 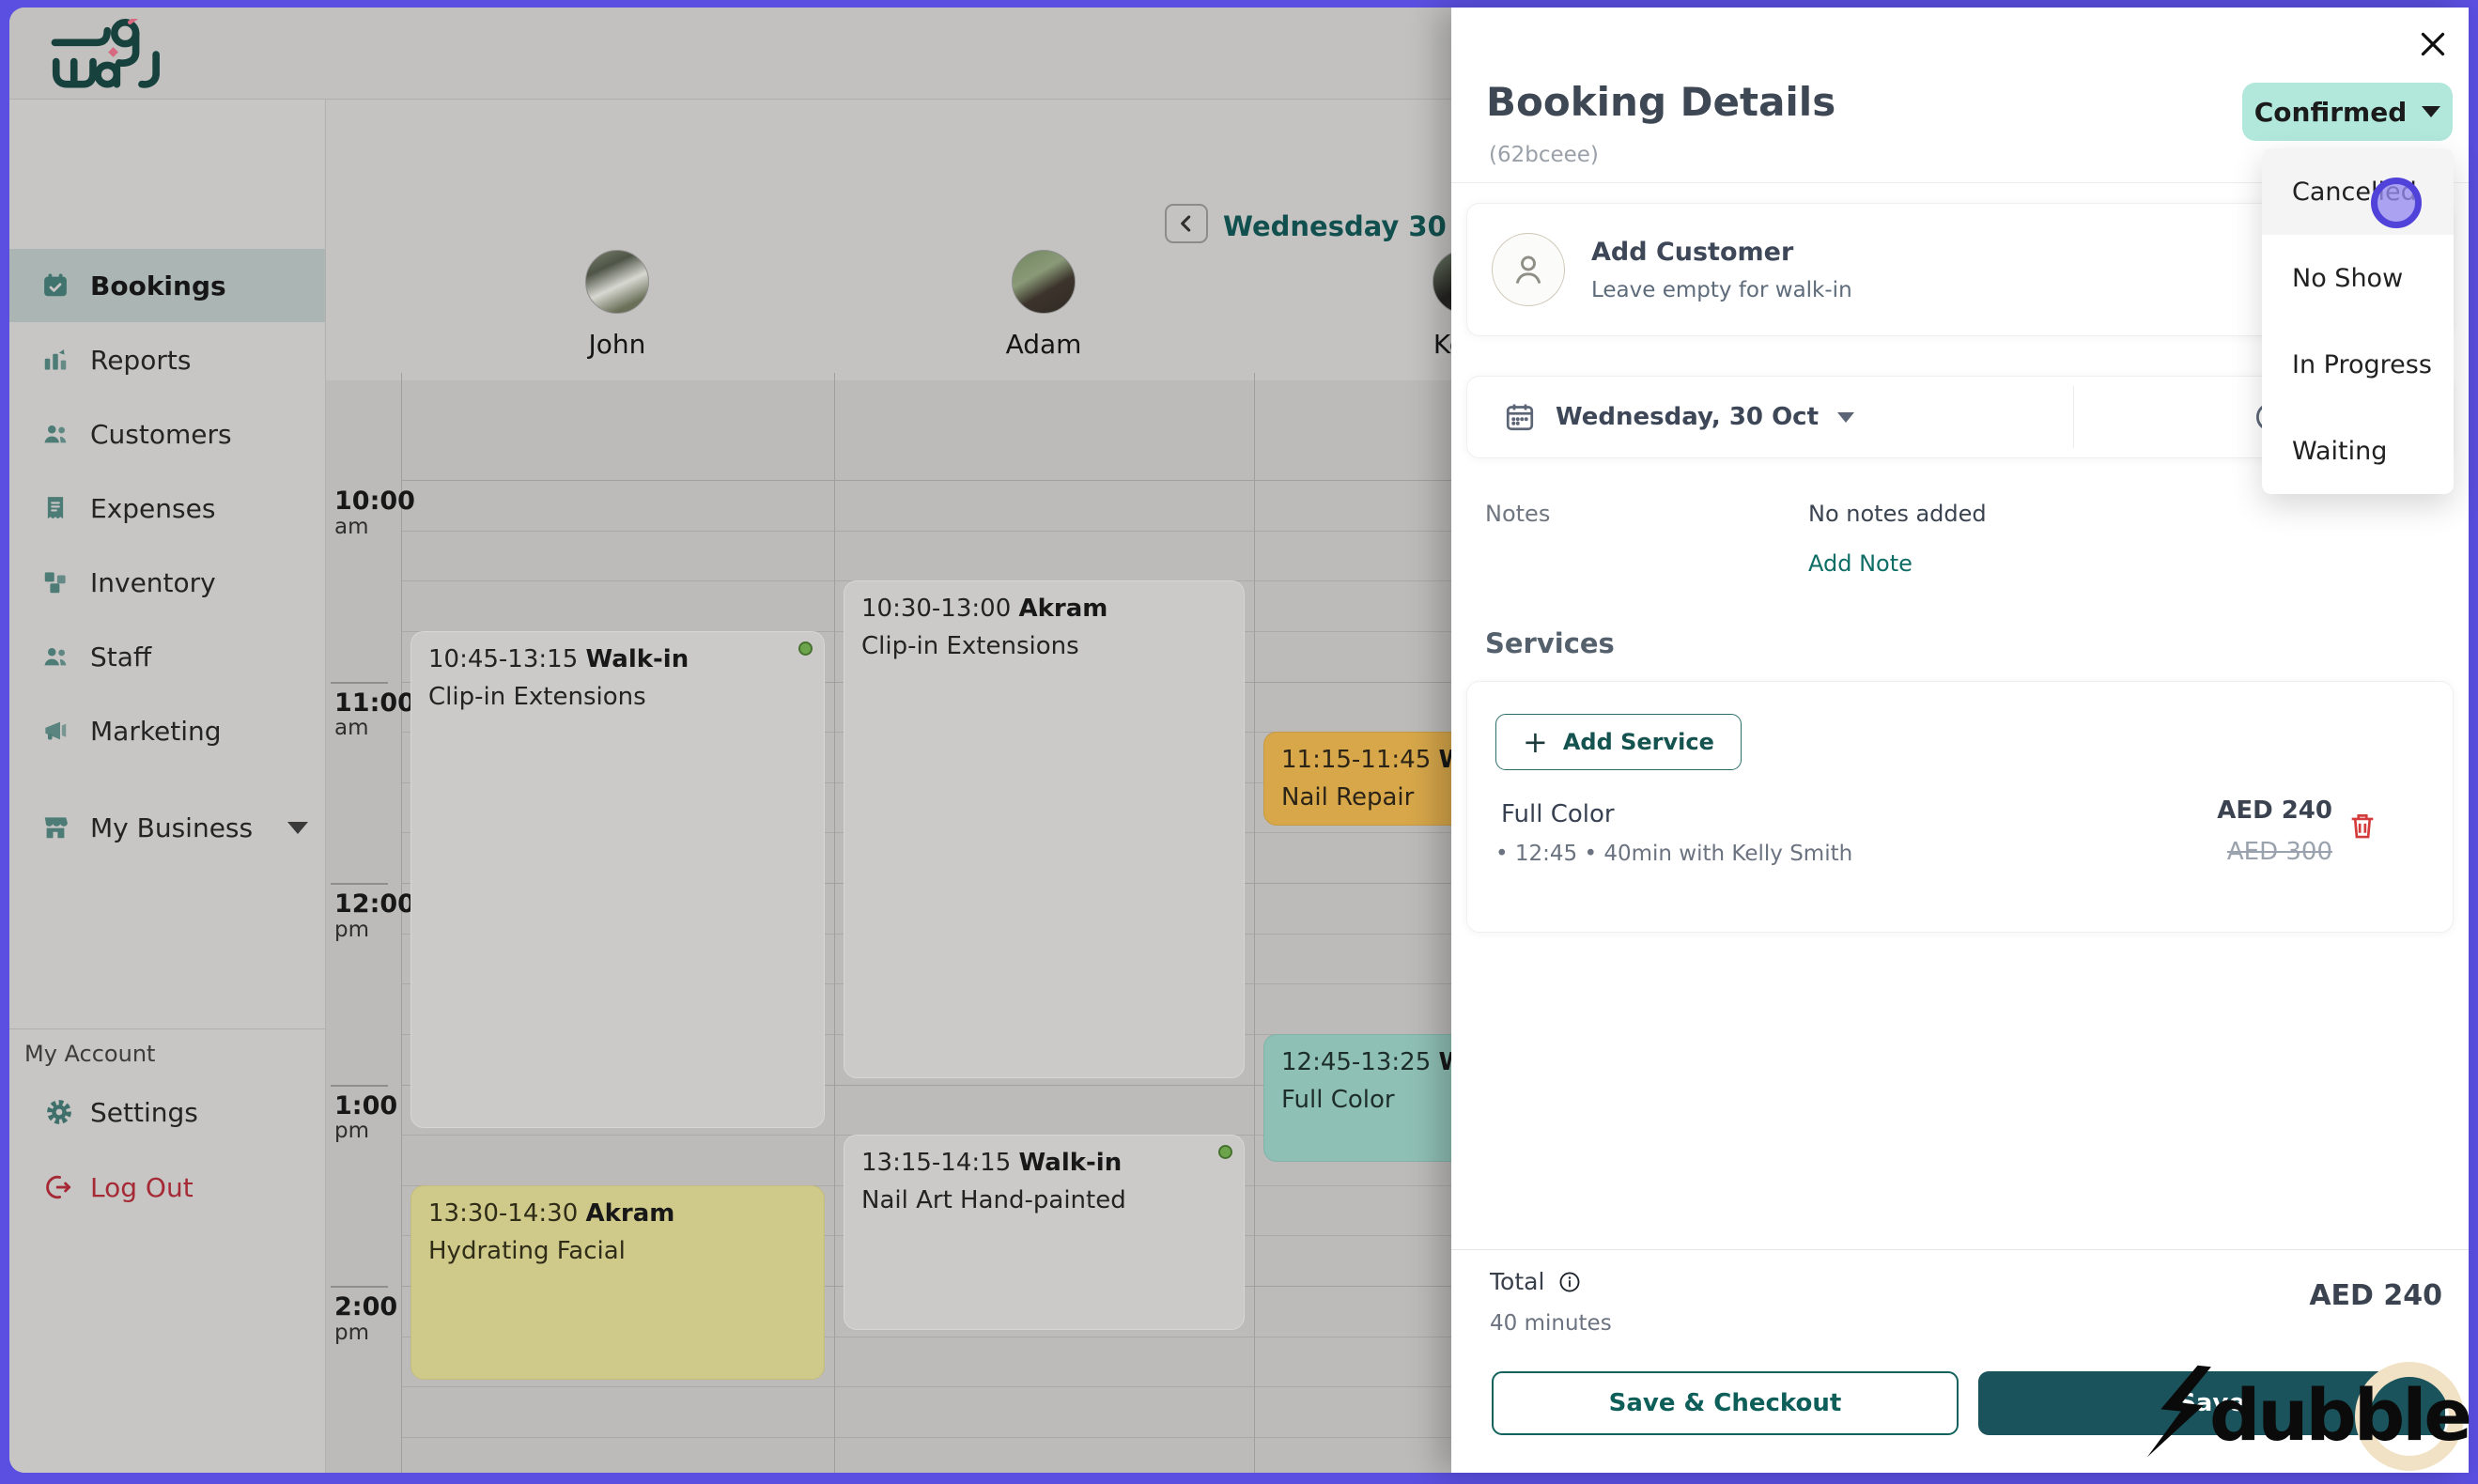 What do you see at coordinates (121, 656) in the screenshot?
I see `sidebar-item-label: Staff` at bounding box center [121, 656].